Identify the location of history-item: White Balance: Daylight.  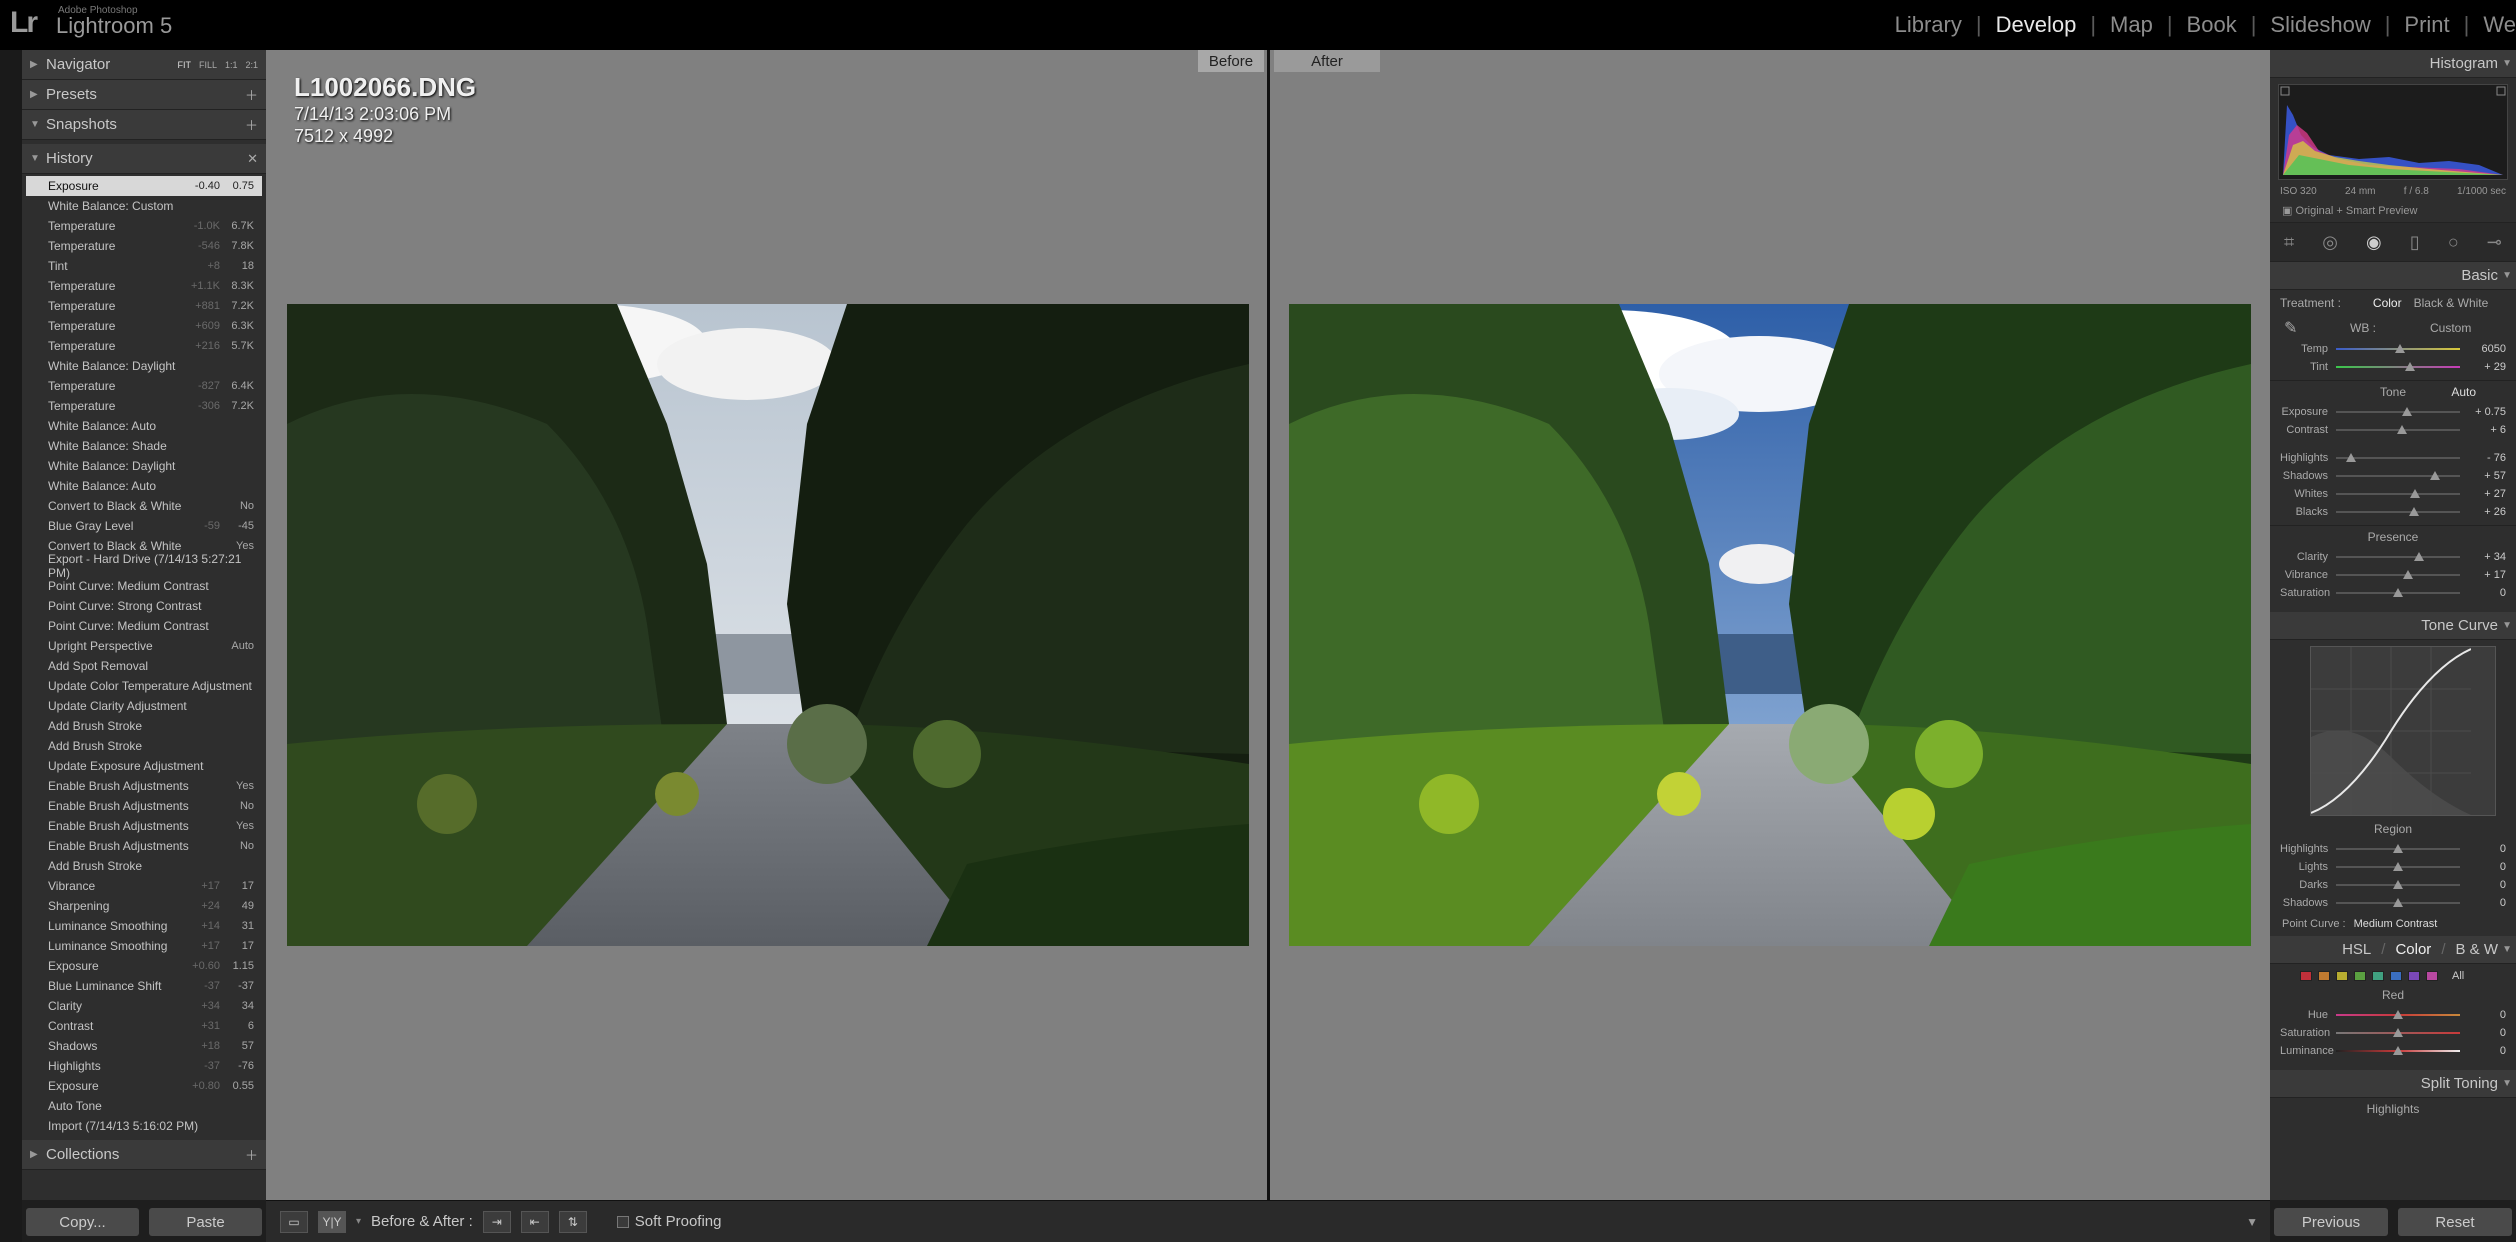
(144, 366).